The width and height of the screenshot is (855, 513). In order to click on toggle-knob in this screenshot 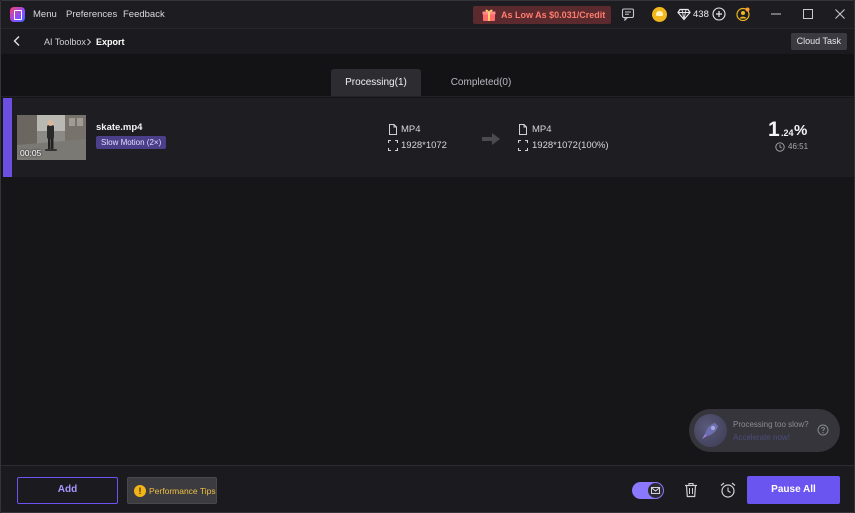, I will do `click(655, 490)`.